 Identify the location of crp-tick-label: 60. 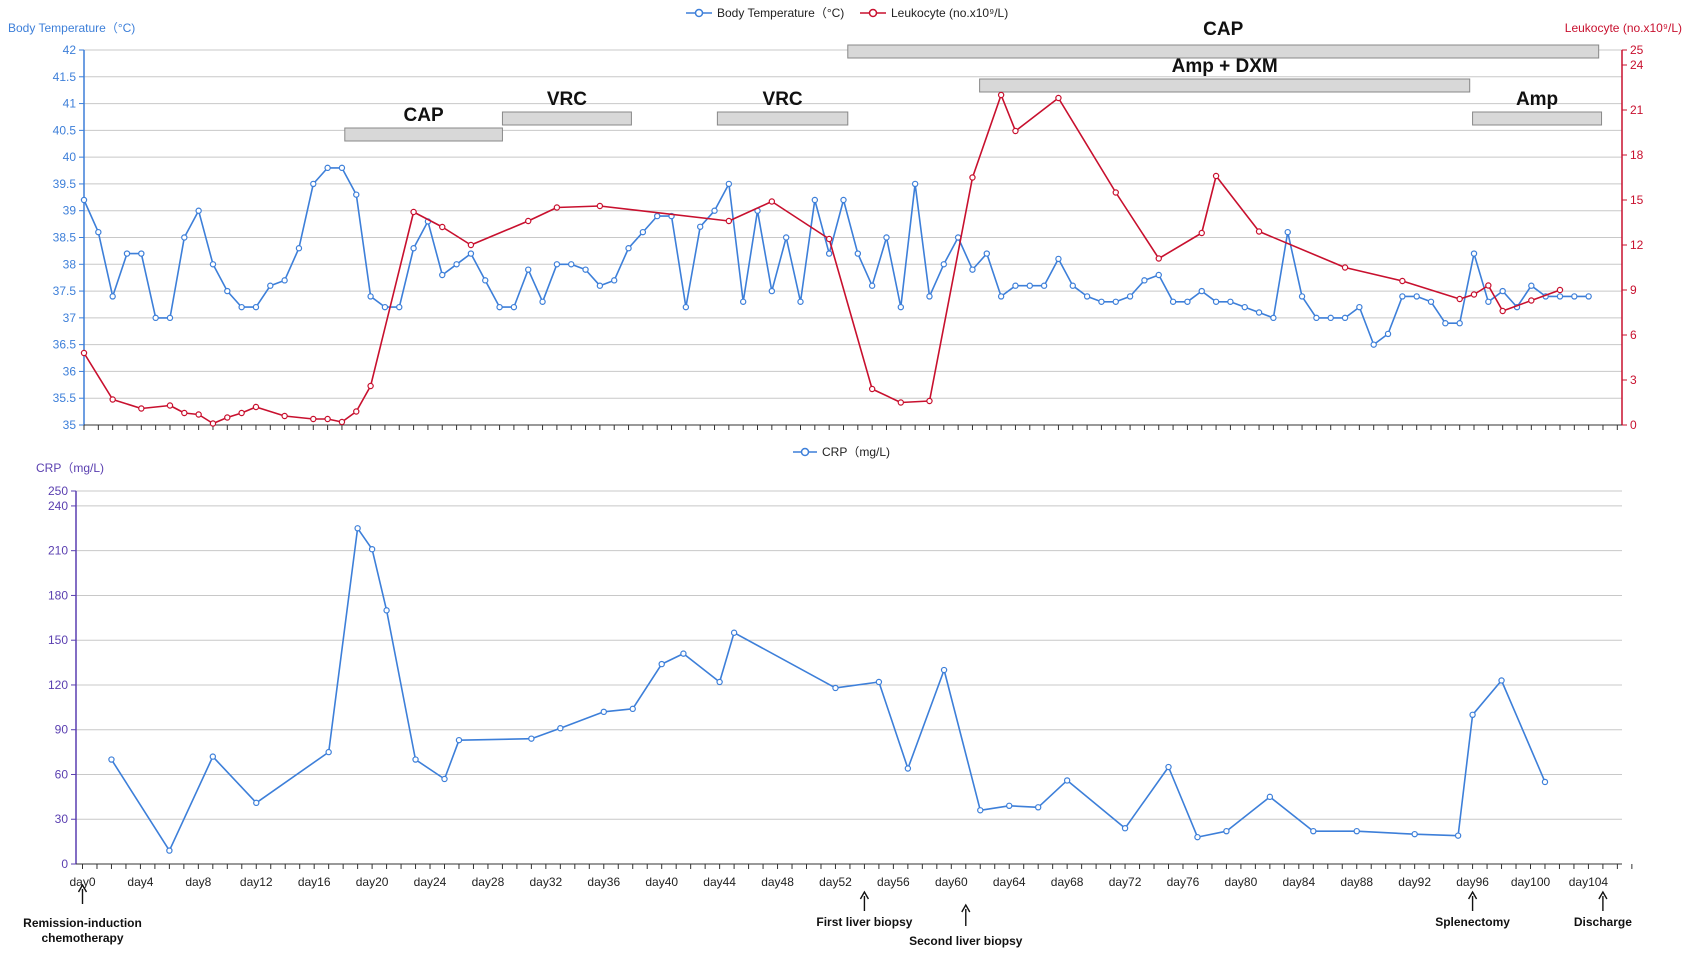
(62, 774).